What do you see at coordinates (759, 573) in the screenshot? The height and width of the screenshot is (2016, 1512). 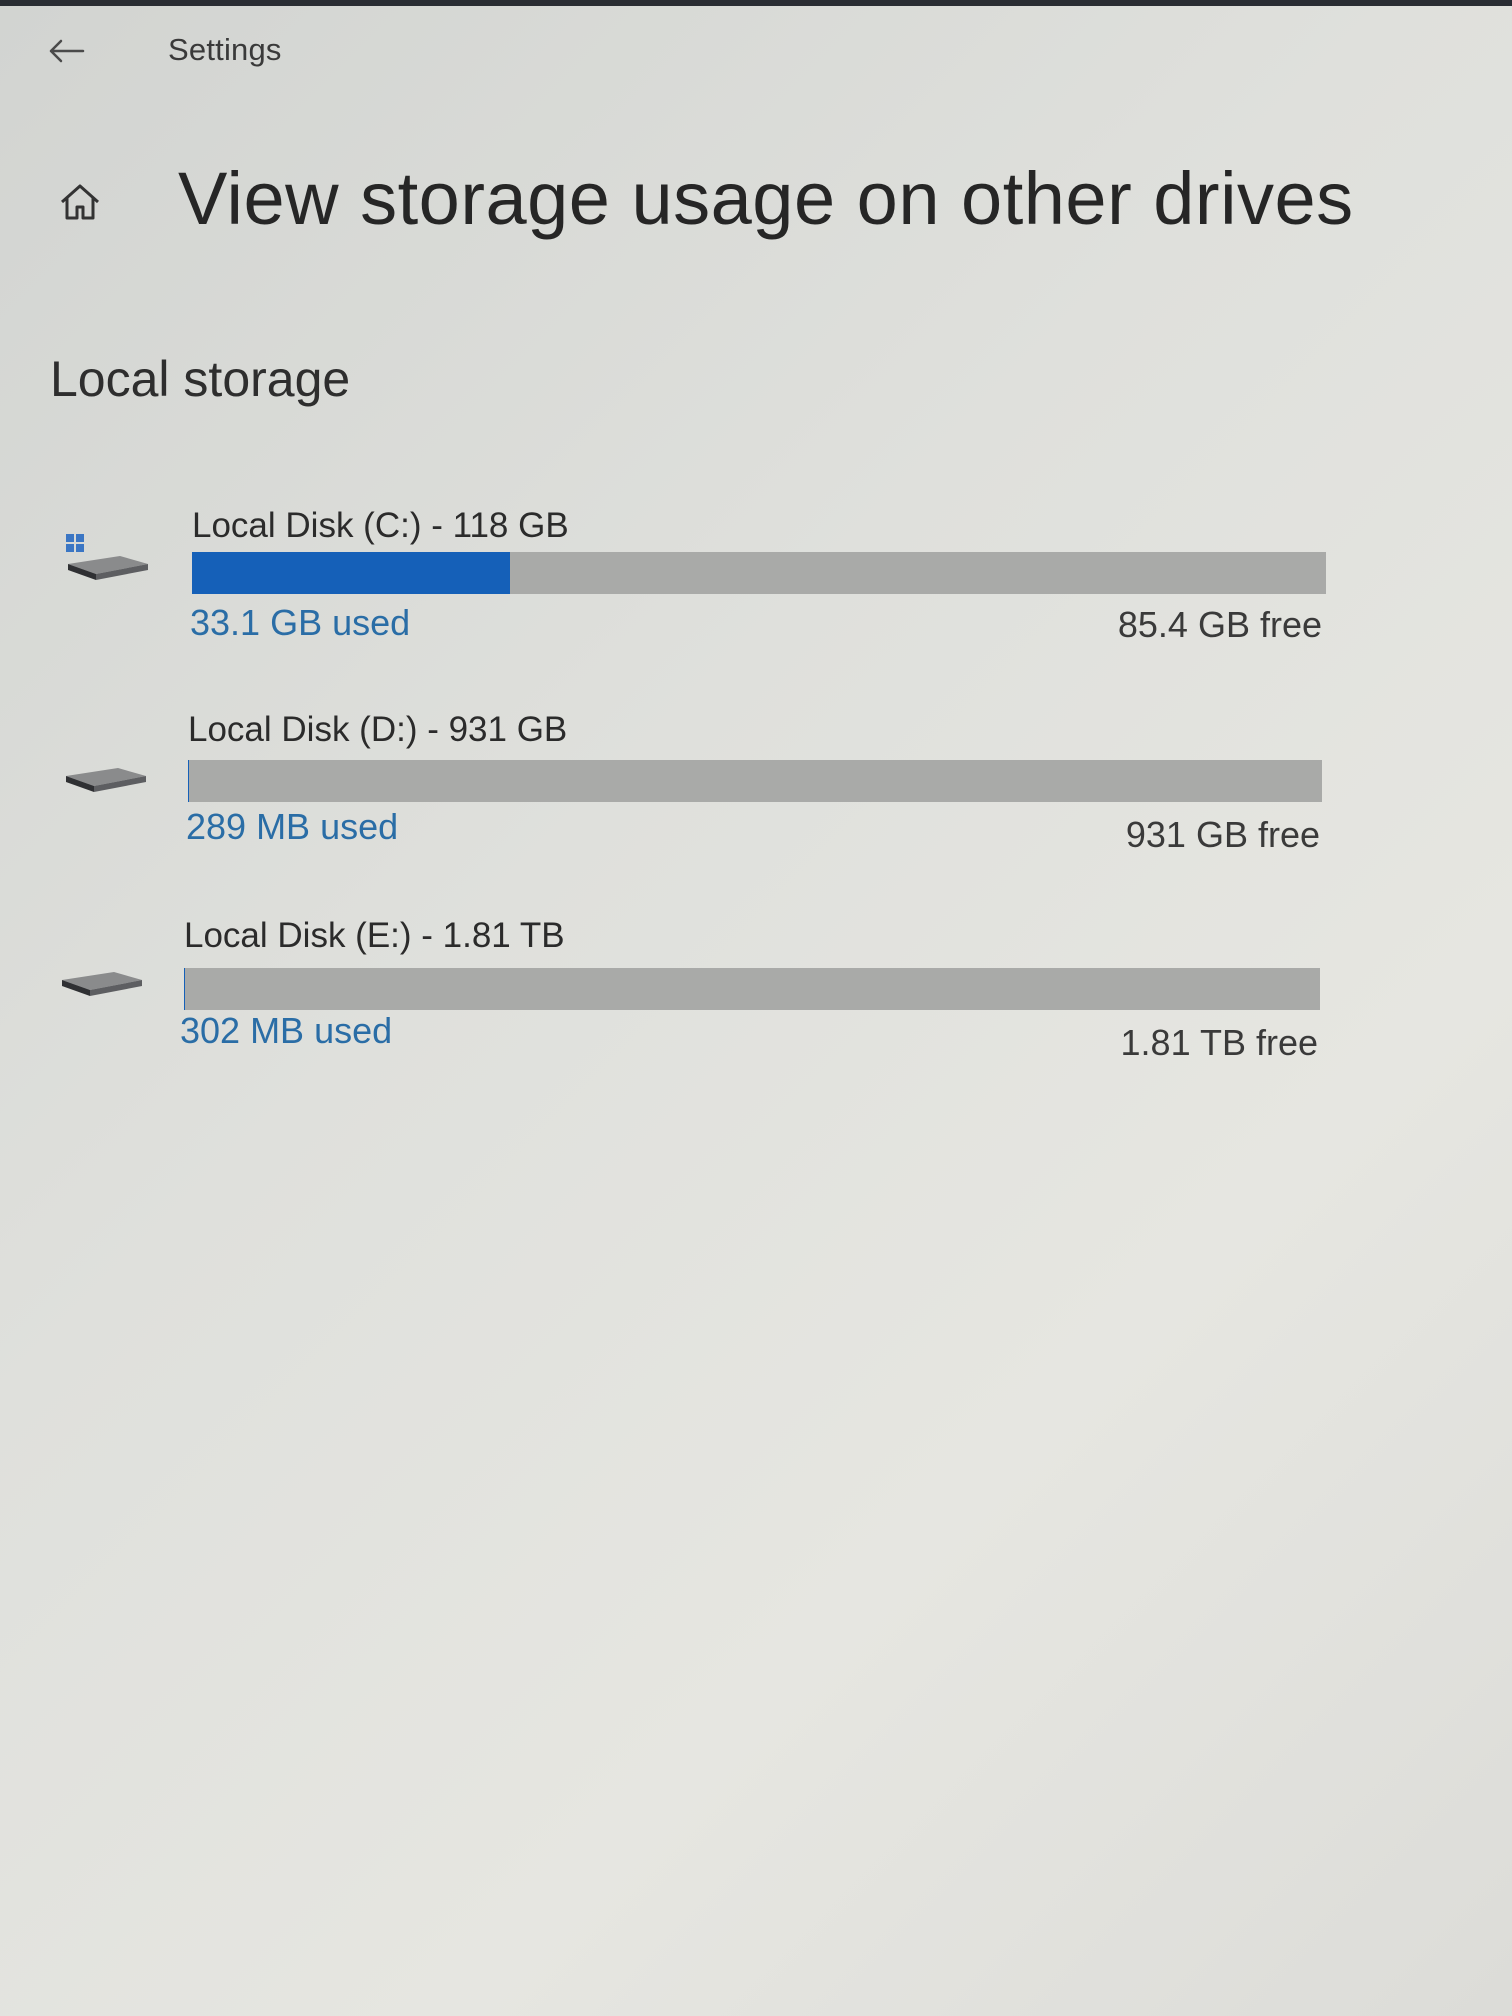 I see `usage-bar-c` at bounding box center [759, 573].